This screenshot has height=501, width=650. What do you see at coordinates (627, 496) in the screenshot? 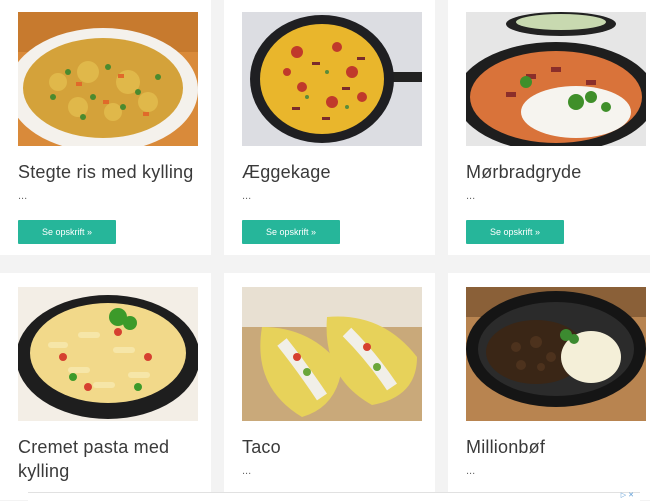
I see `ad-close-icon: ▷ ✕` at bounding box center [627, 496].